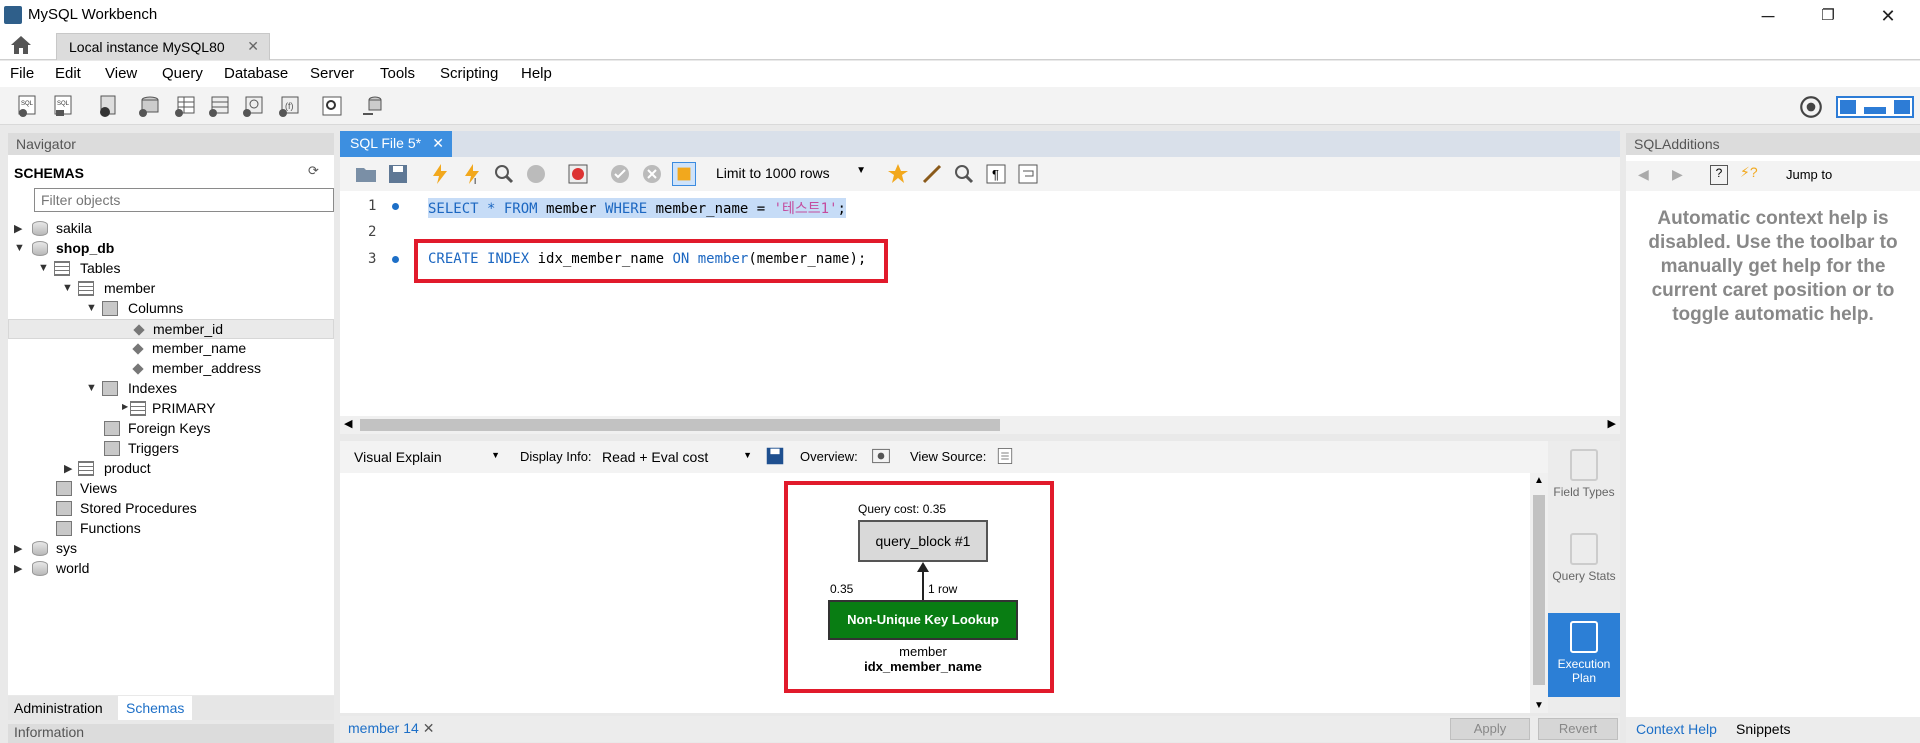  I want to click on toggle-output-icon, so click(1875, 110).